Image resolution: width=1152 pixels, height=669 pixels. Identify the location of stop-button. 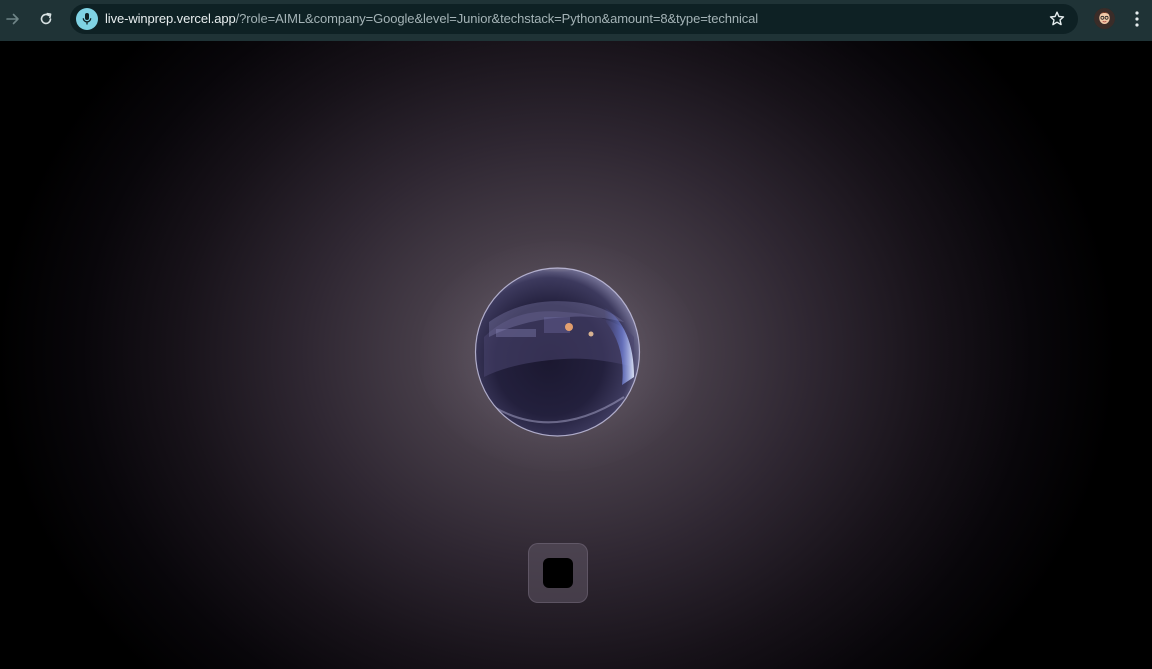
(558, 573).